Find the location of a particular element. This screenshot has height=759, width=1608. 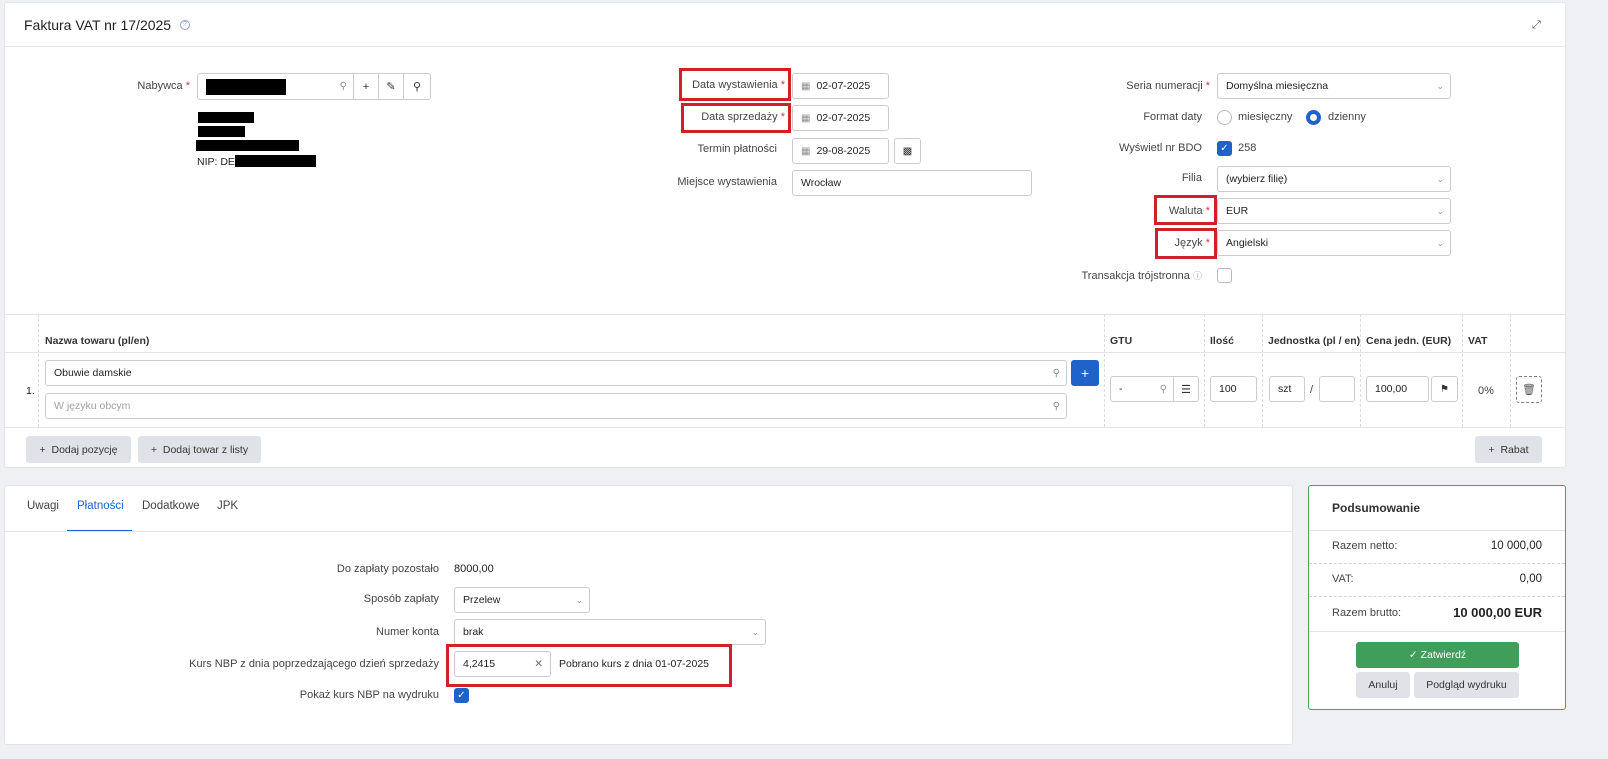

due-date-label: Termin płatności is located at coordinates (737, 149).